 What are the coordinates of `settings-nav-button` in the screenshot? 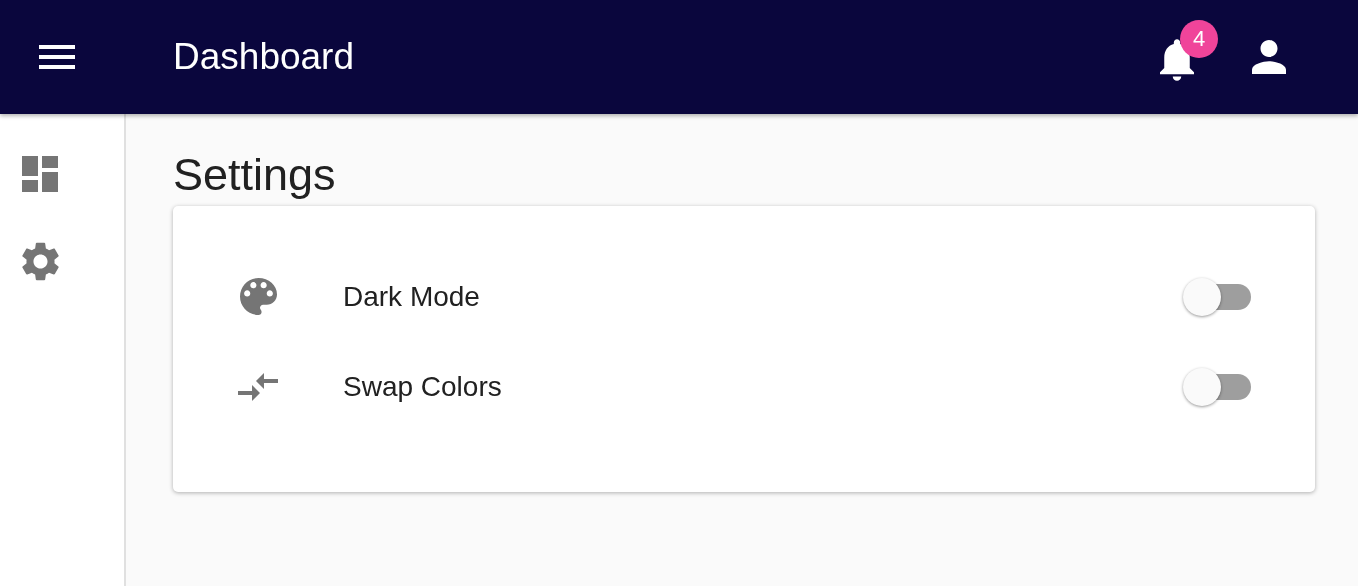 It's located at (40, 261).